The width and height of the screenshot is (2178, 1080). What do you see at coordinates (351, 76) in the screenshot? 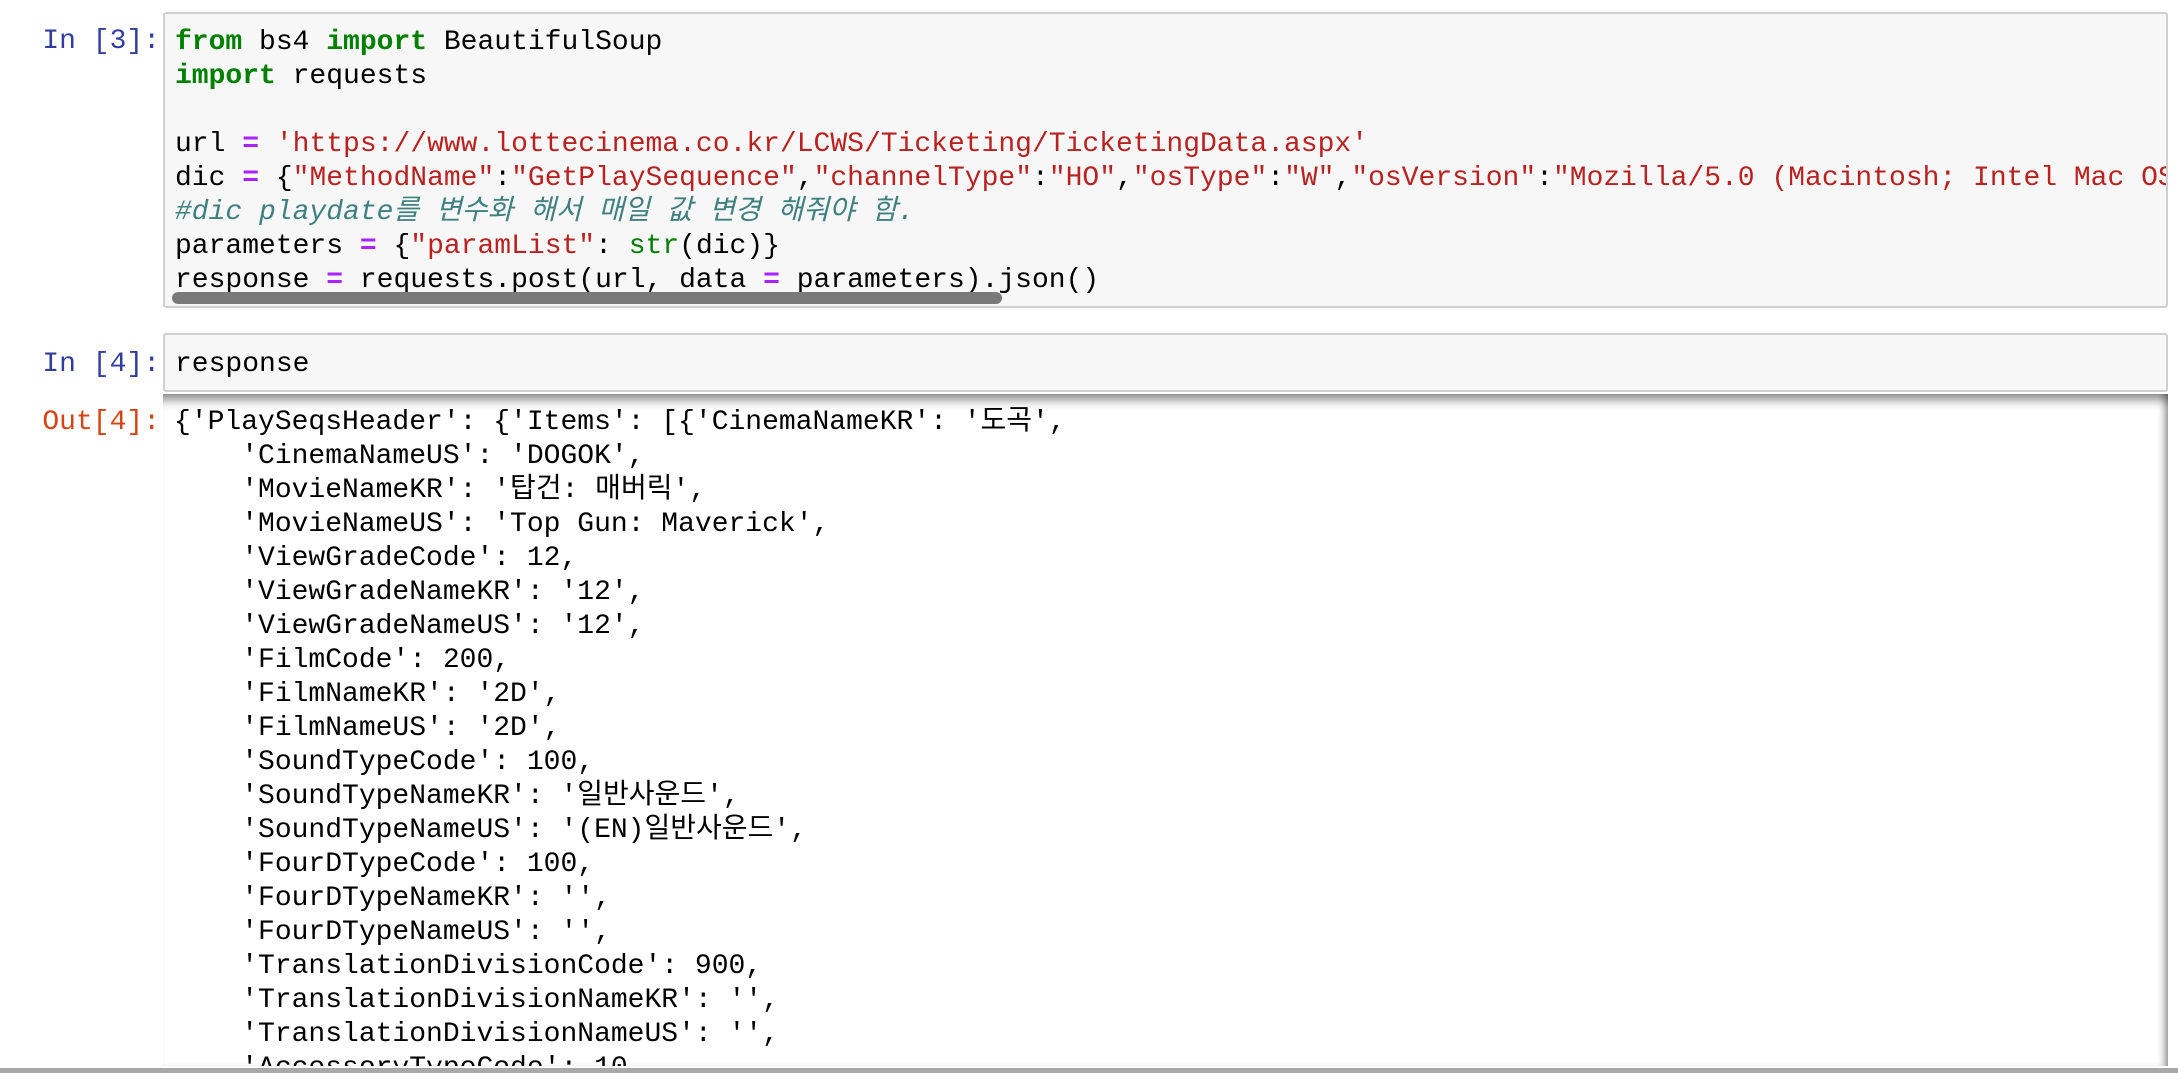
I see `code-token: requests` at bounding box center [351, 76].